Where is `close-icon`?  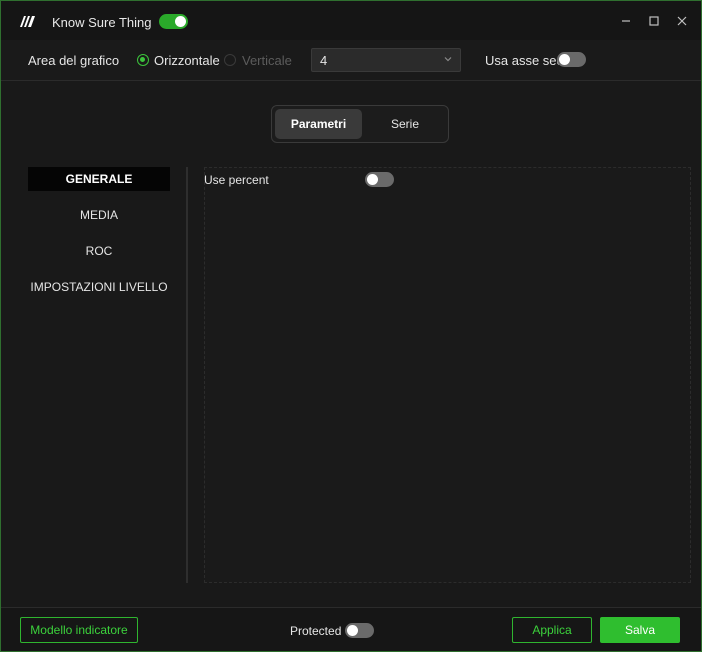 close-icon is located at coordinates (682, 21).